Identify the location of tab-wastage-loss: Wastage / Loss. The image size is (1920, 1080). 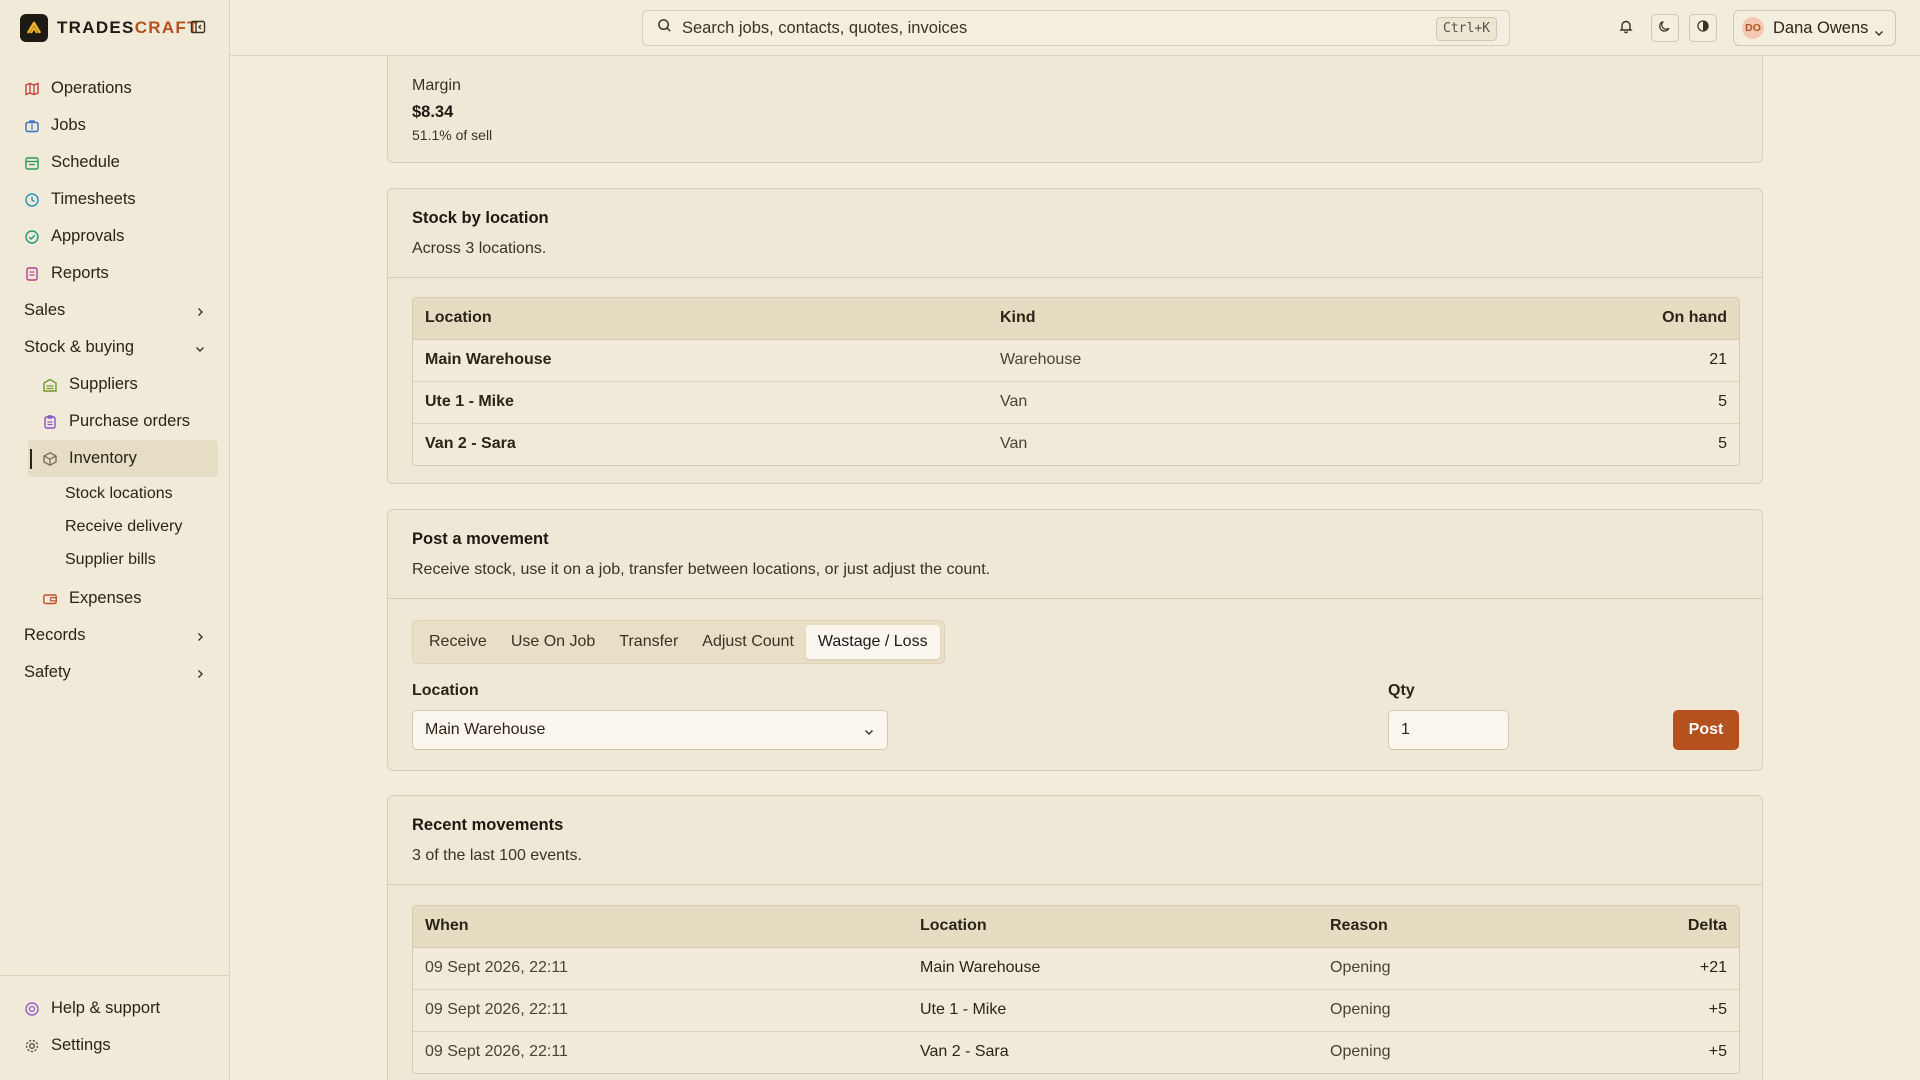
(872, 642).